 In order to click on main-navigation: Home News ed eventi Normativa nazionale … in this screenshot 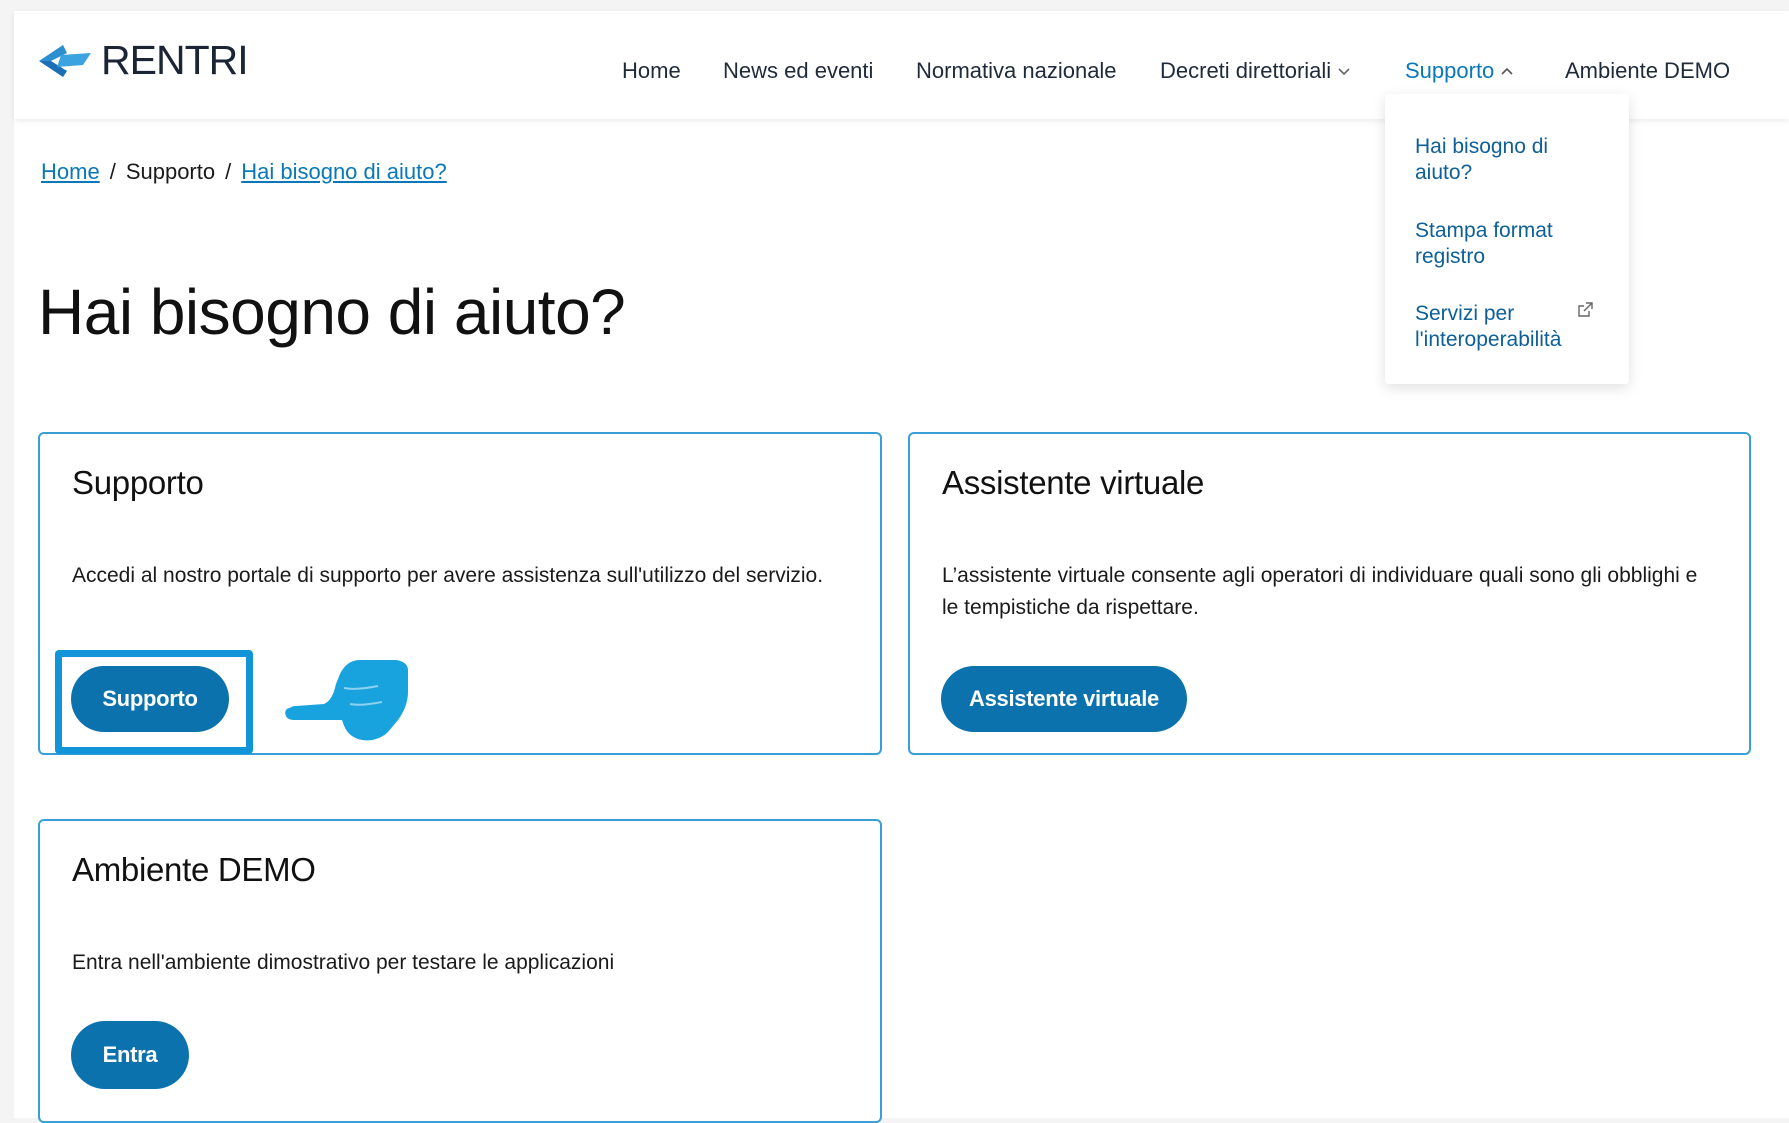, I will do `click(901, 73)`.